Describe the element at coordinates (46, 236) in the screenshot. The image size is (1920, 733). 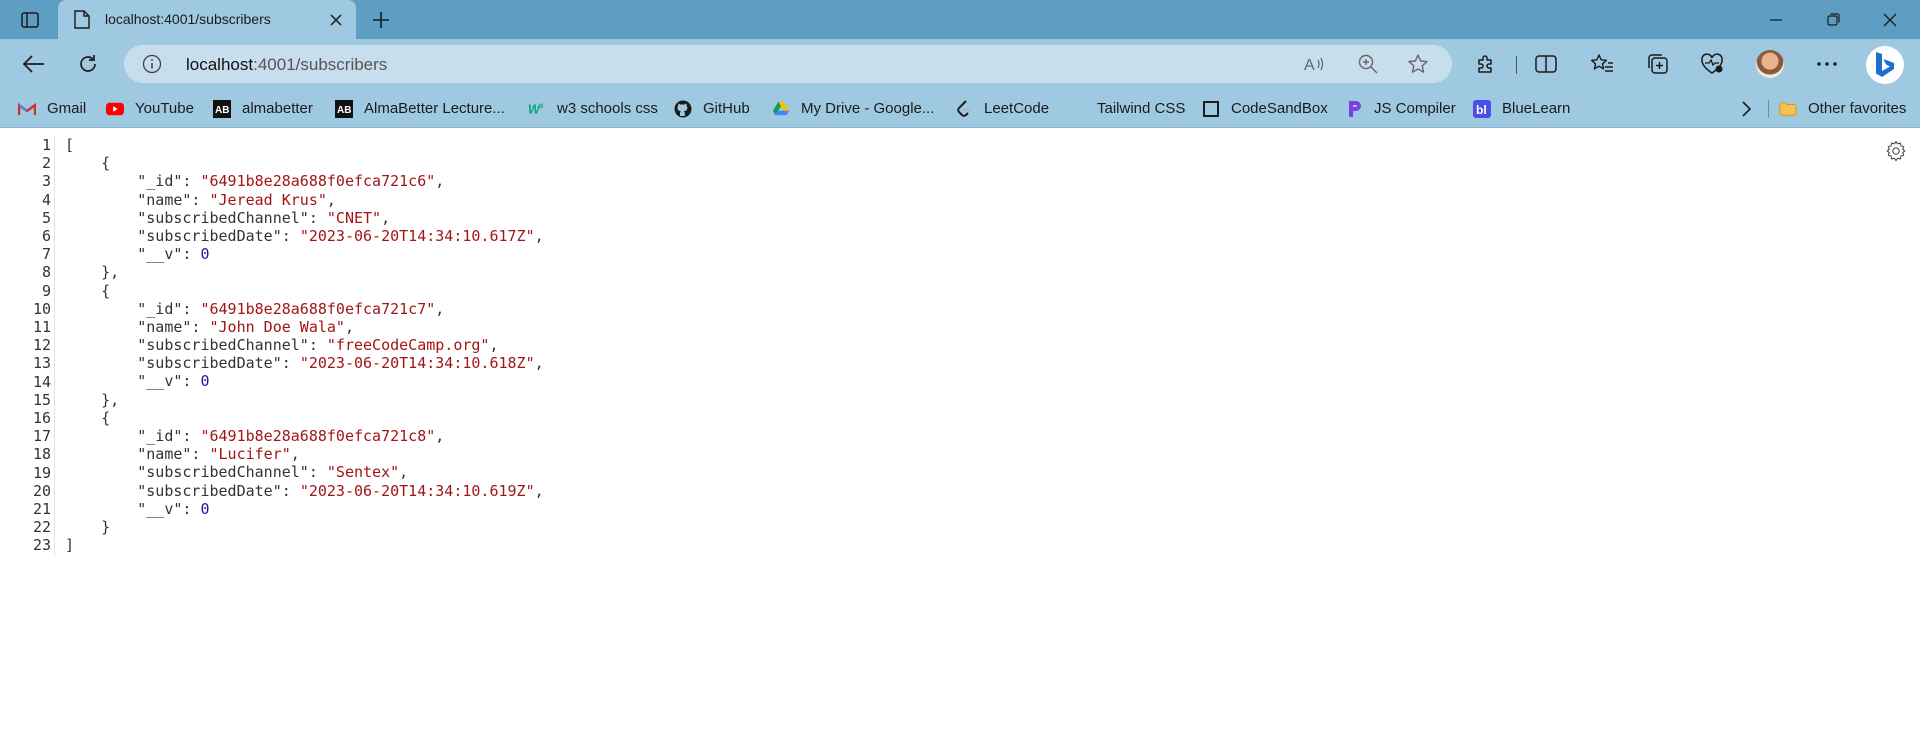
I see `line-number: 6` at that location.